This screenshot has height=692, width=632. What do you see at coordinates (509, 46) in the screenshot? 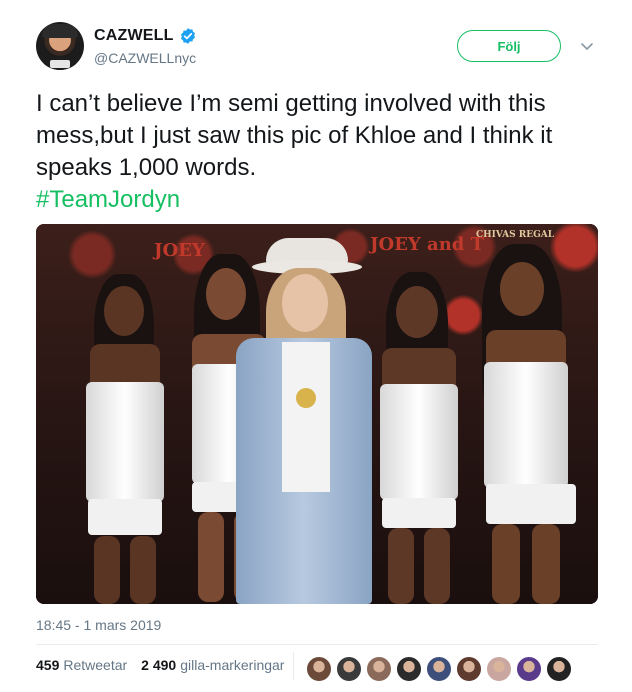
I see `follow-button: Följ` at bounding box center [509, 46].